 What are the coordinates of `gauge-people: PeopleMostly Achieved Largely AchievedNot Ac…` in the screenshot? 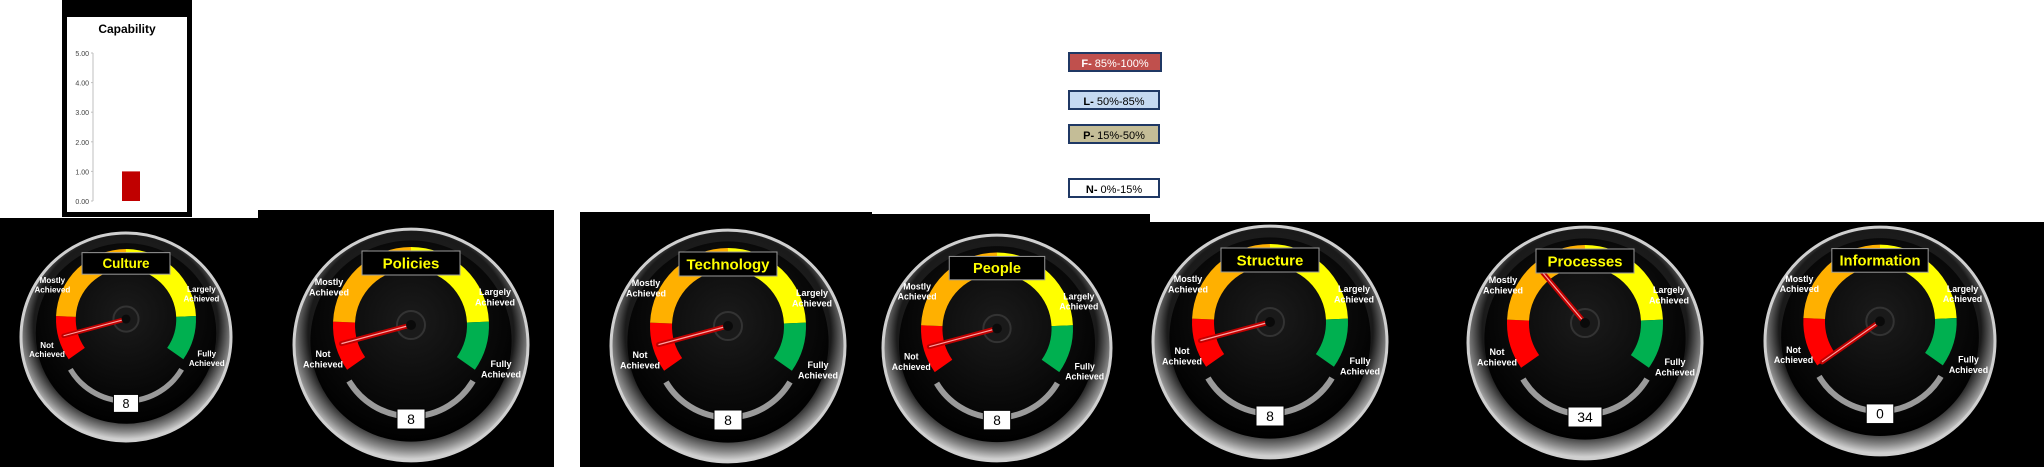 It's located at (997, 348).